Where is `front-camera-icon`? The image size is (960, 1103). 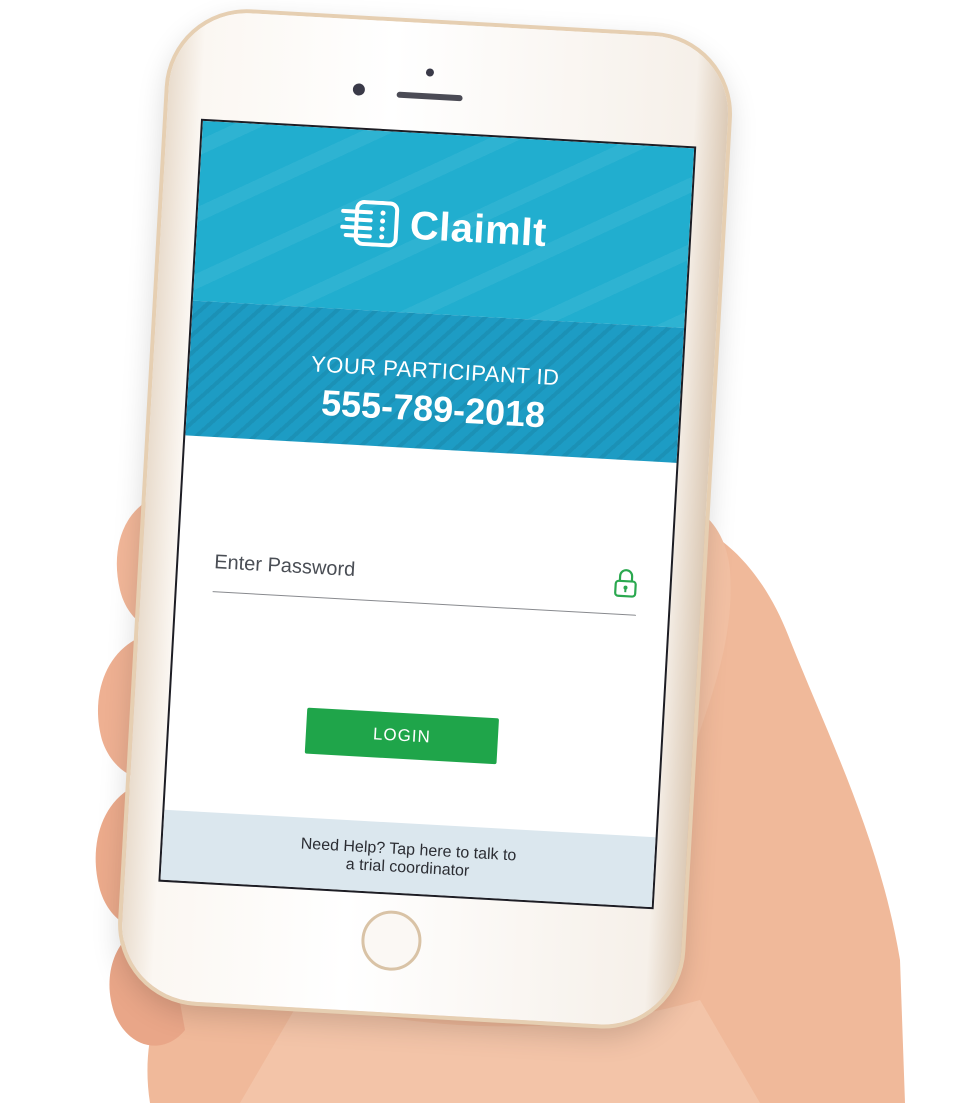 front-camera-icon is located at coordinates (359, 89).